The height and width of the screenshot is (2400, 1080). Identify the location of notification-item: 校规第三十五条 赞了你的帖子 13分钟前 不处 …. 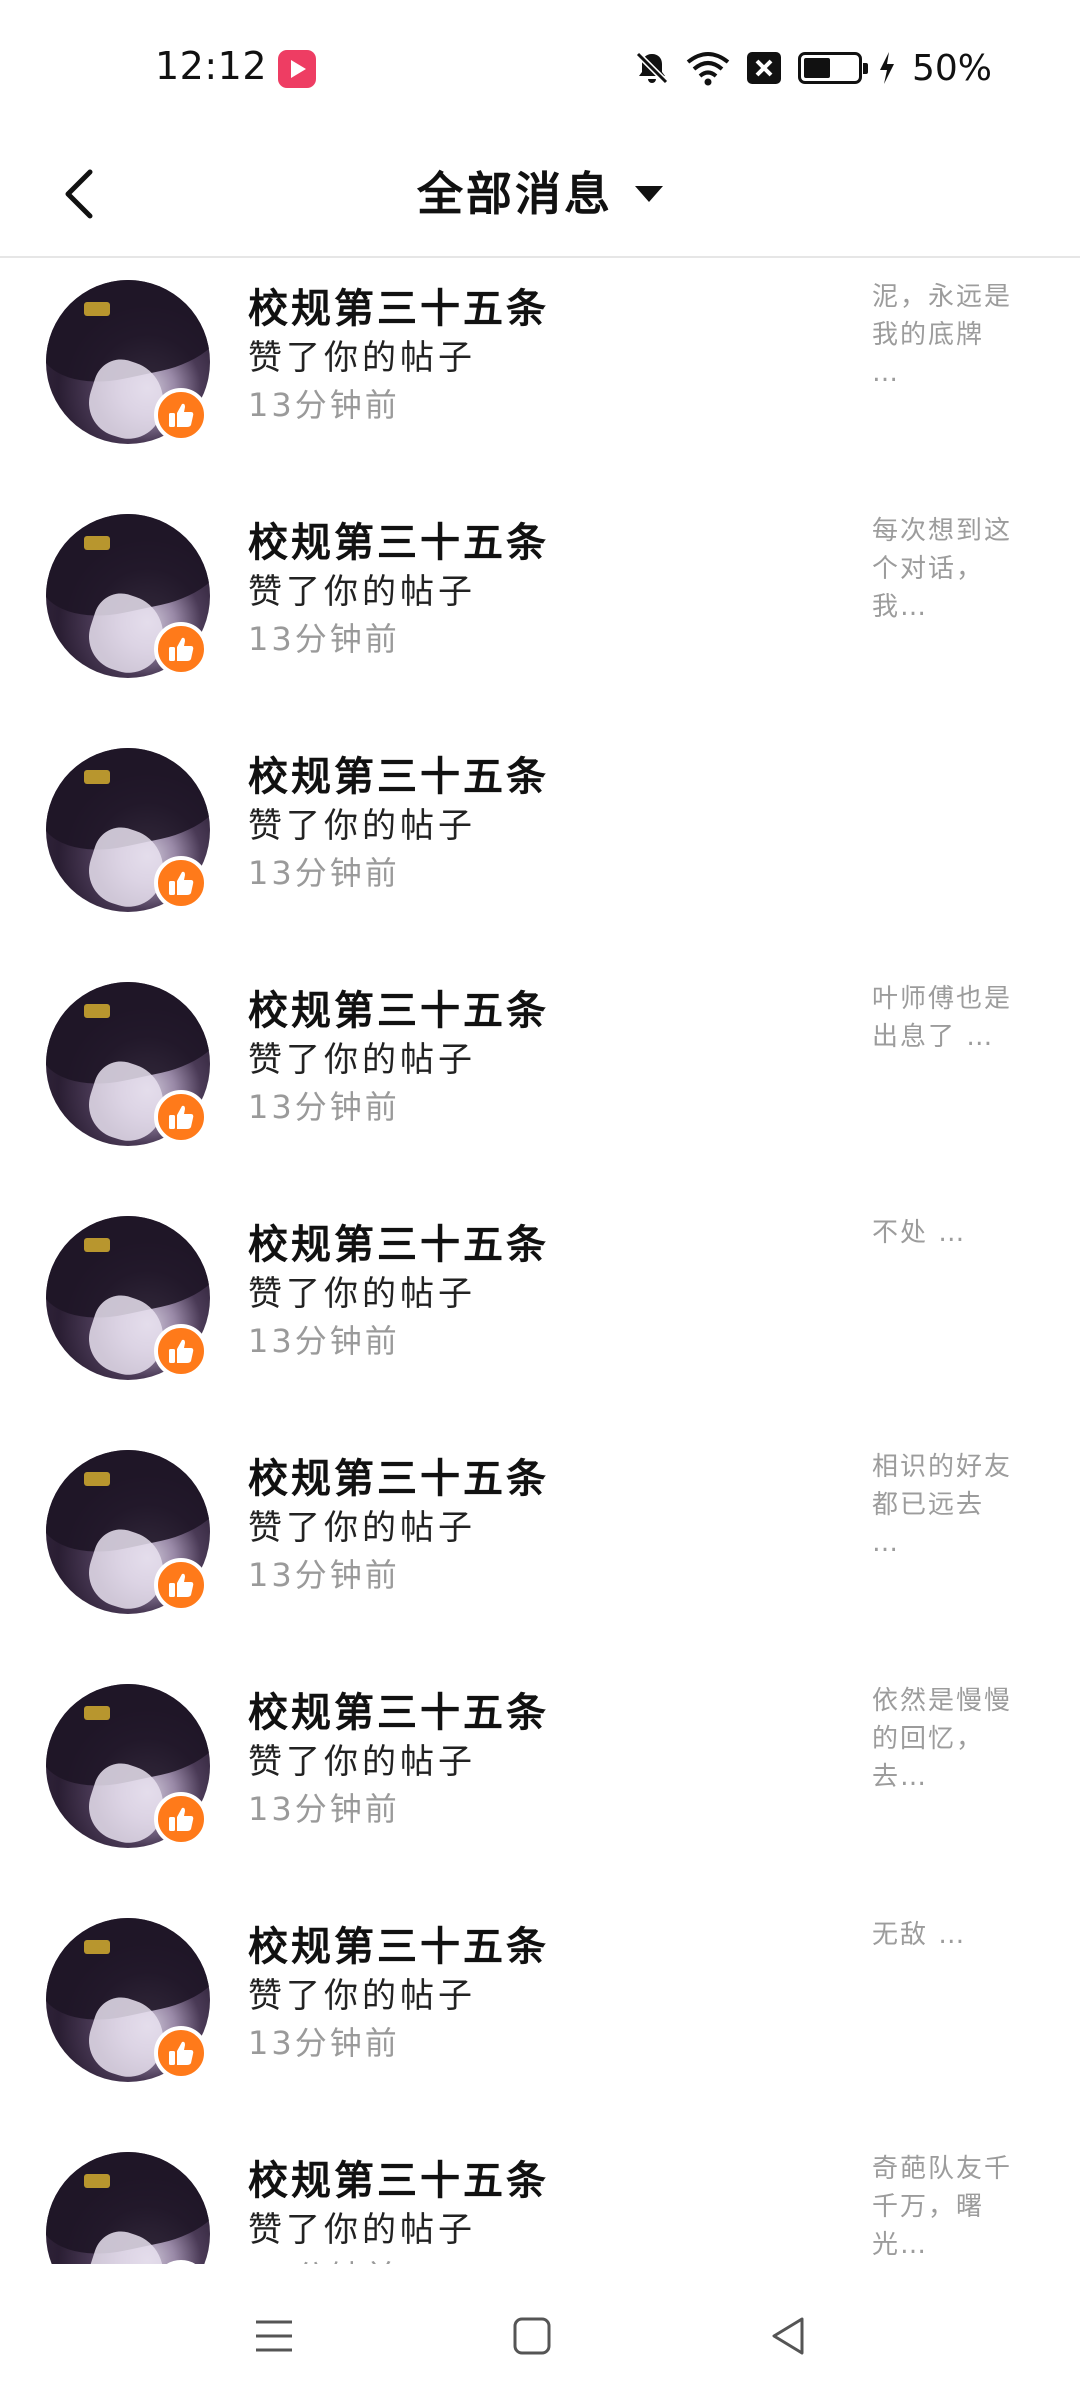
(540, 1311).